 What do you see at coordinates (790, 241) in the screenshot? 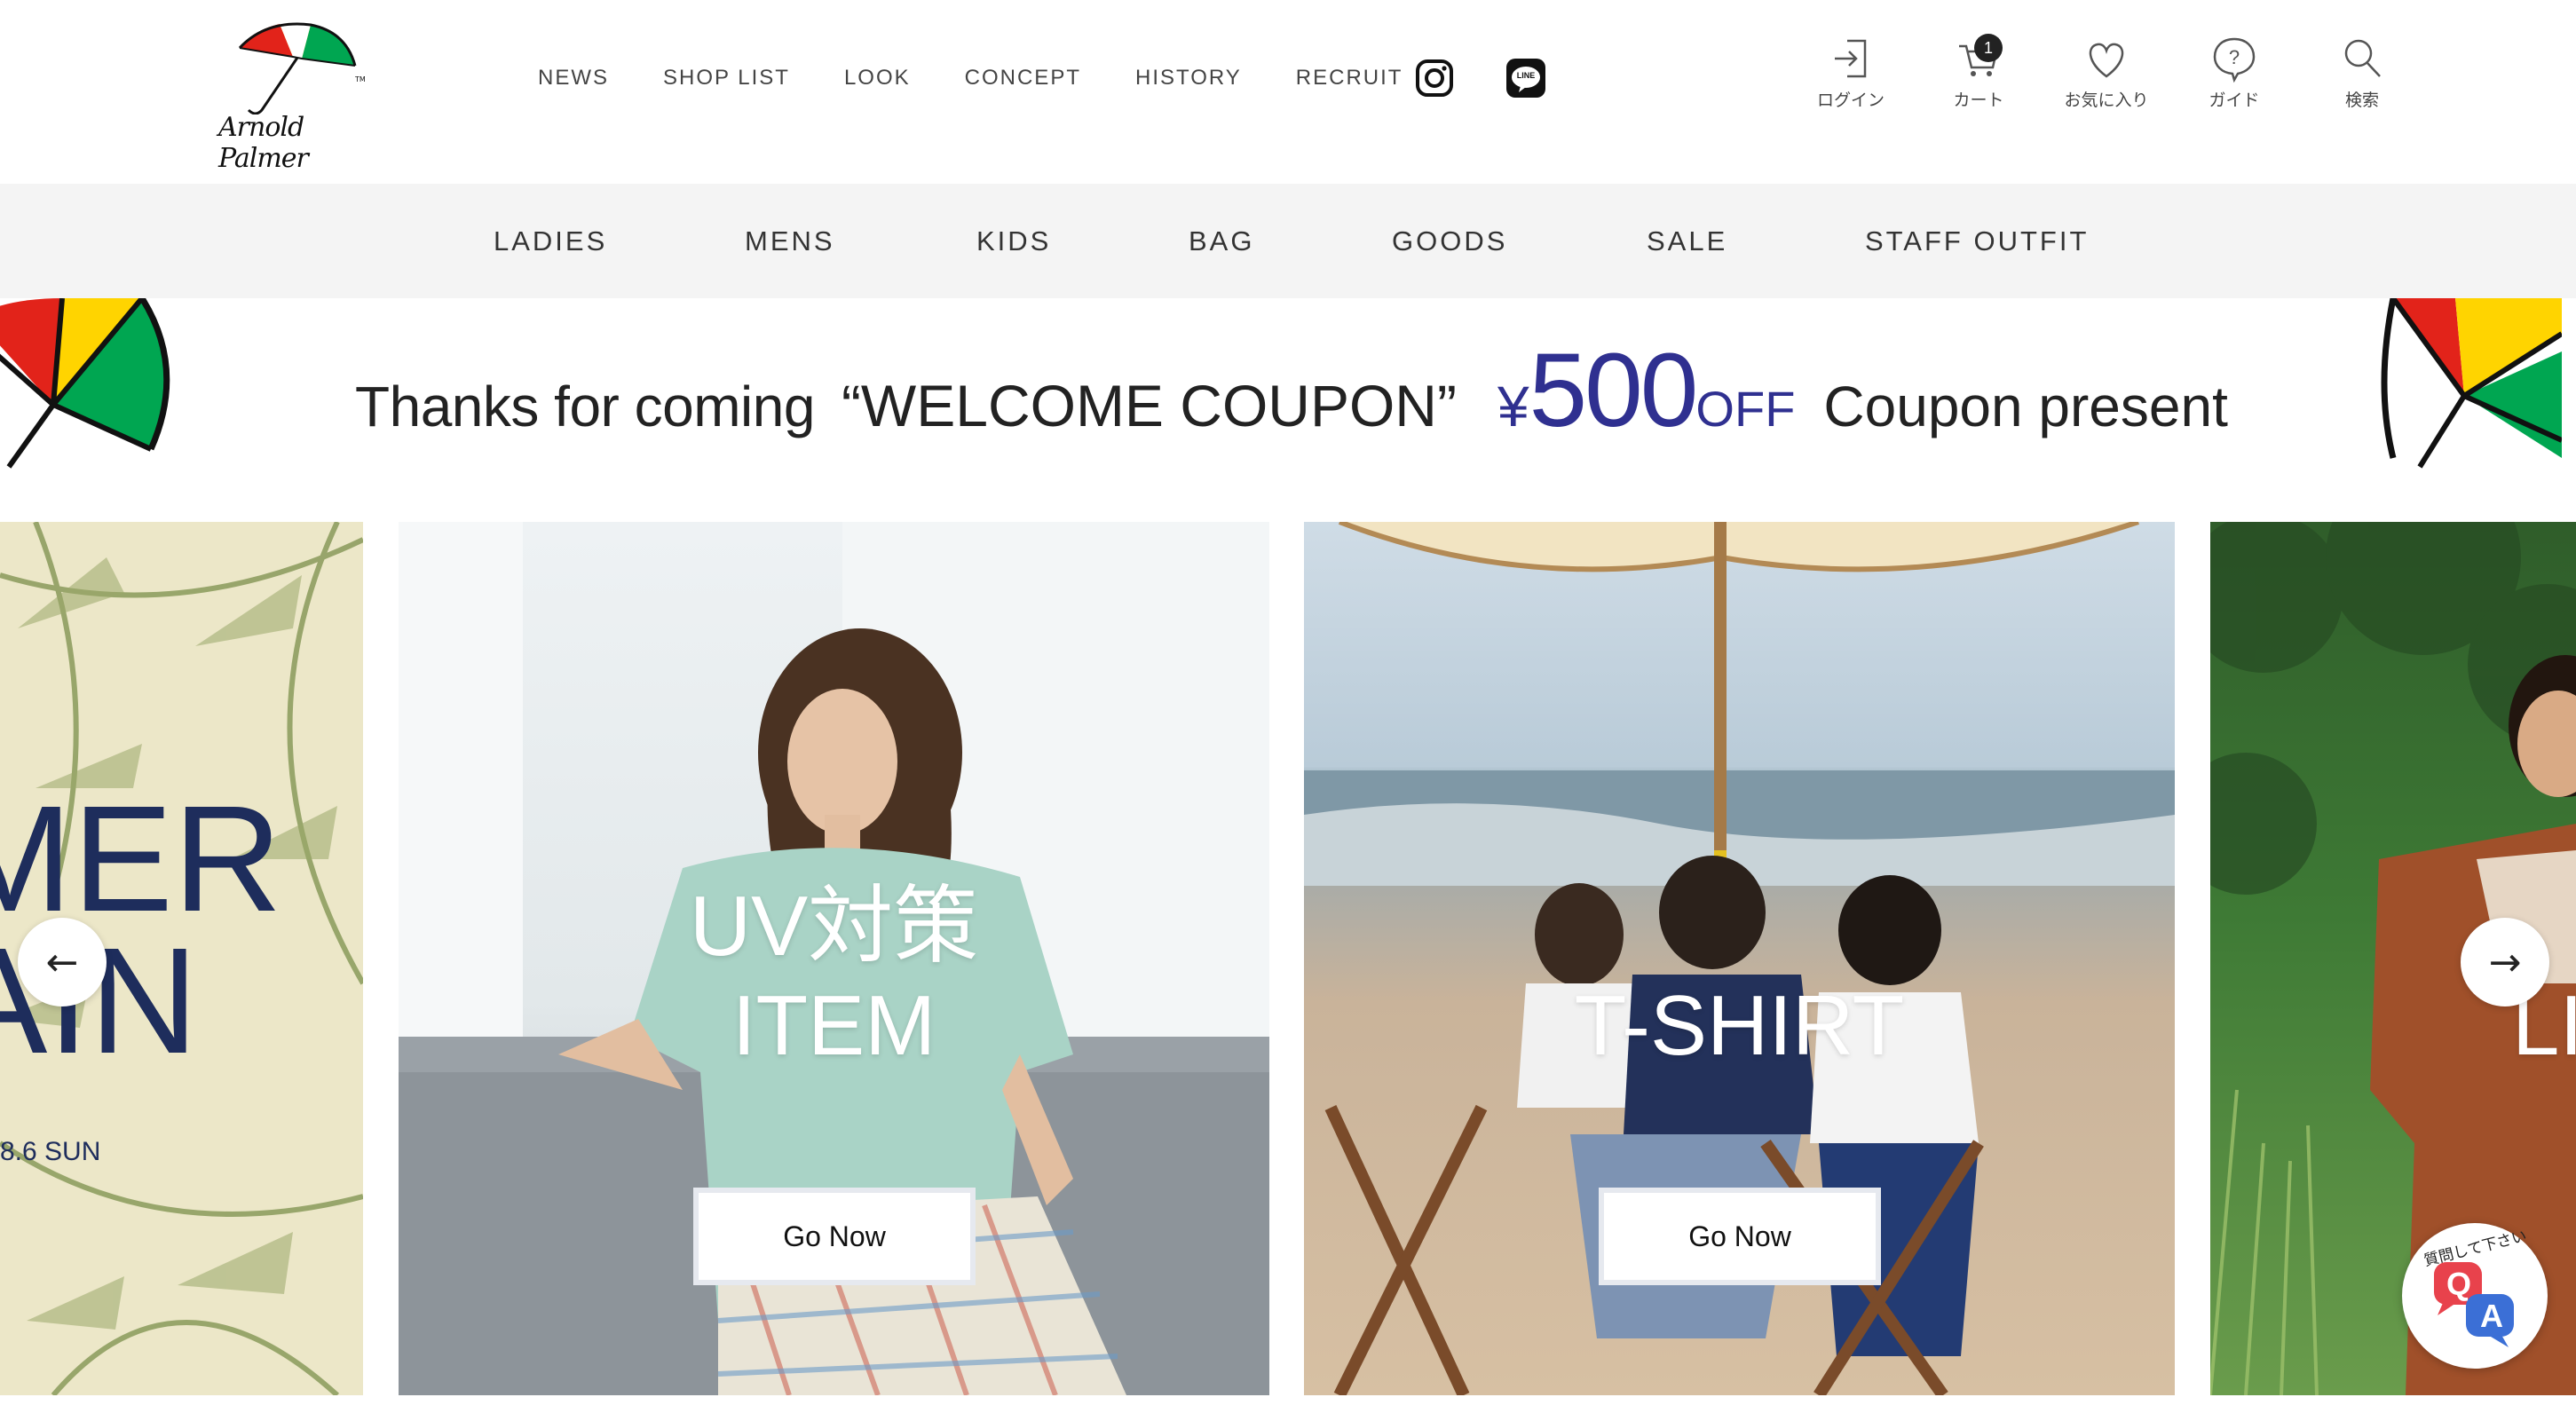
I see `category-mens: MENS` at bounding box center [790, 241].